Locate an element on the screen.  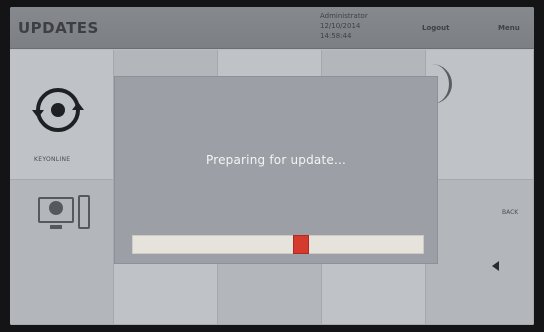
back-arrow-icon is located at coordinates (495, 266).